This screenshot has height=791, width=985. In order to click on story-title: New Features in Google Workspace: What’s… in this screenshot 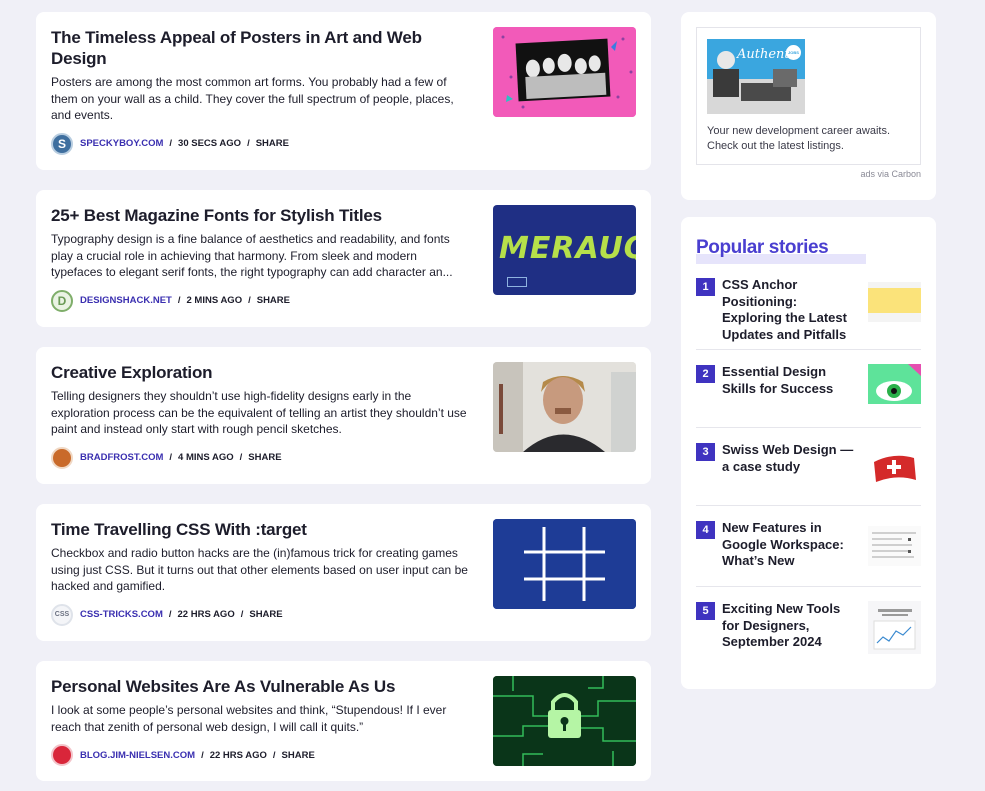, I will do `click(788, 545)`.